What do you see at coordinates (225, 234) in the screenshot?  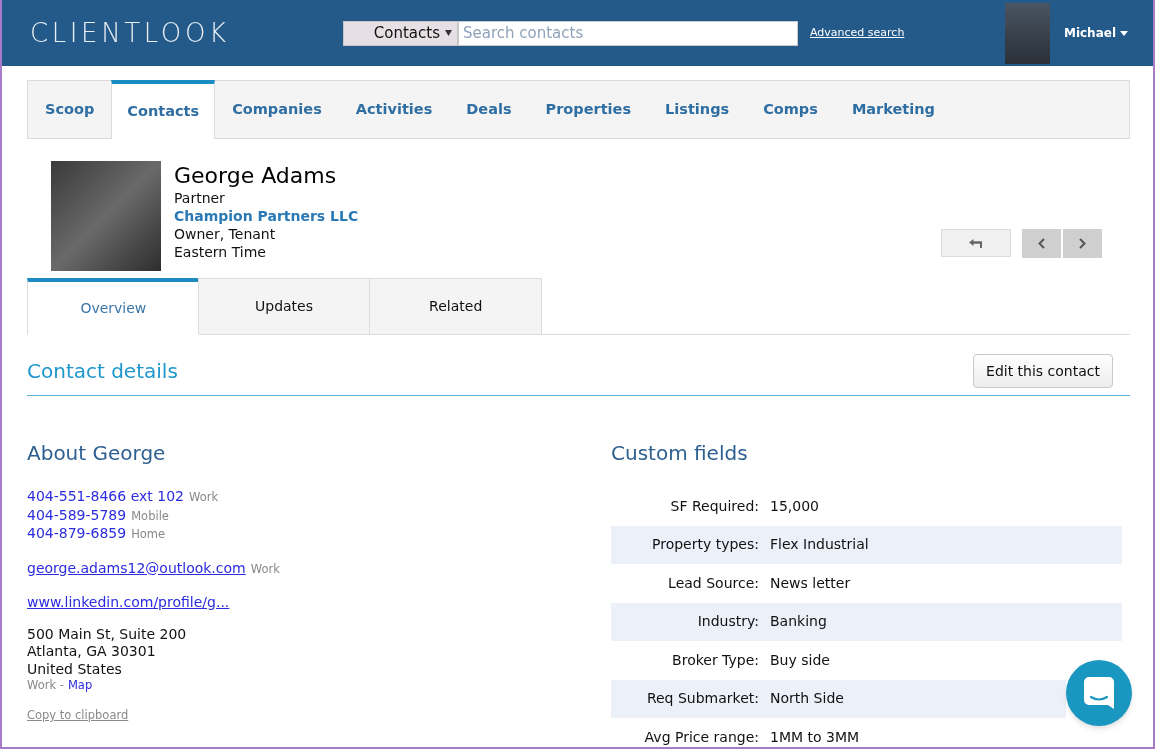 I see `contact-roles: Owner, Tenant` at bounding box center [225, 234].